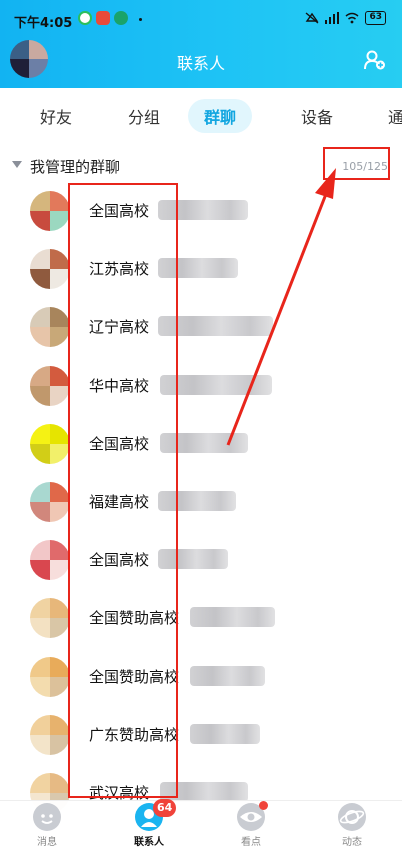  What do you see at coordinates (252, 816) in the screenshot?
I see `watch-icon` at bounding box center [252, 816].